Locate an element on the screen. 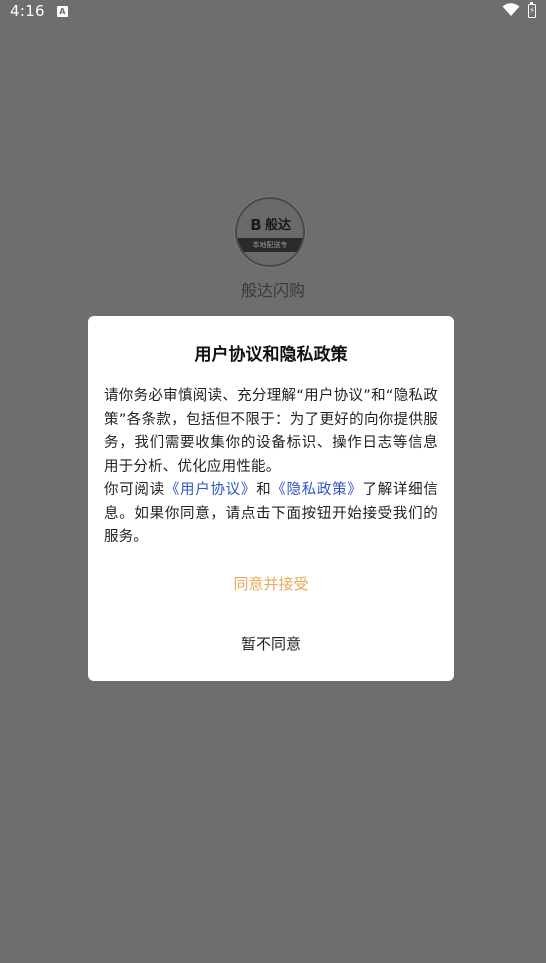 The height and width of the screenshot is (963, 546). status-time: 4:16 is located at coordinates (27, 11).